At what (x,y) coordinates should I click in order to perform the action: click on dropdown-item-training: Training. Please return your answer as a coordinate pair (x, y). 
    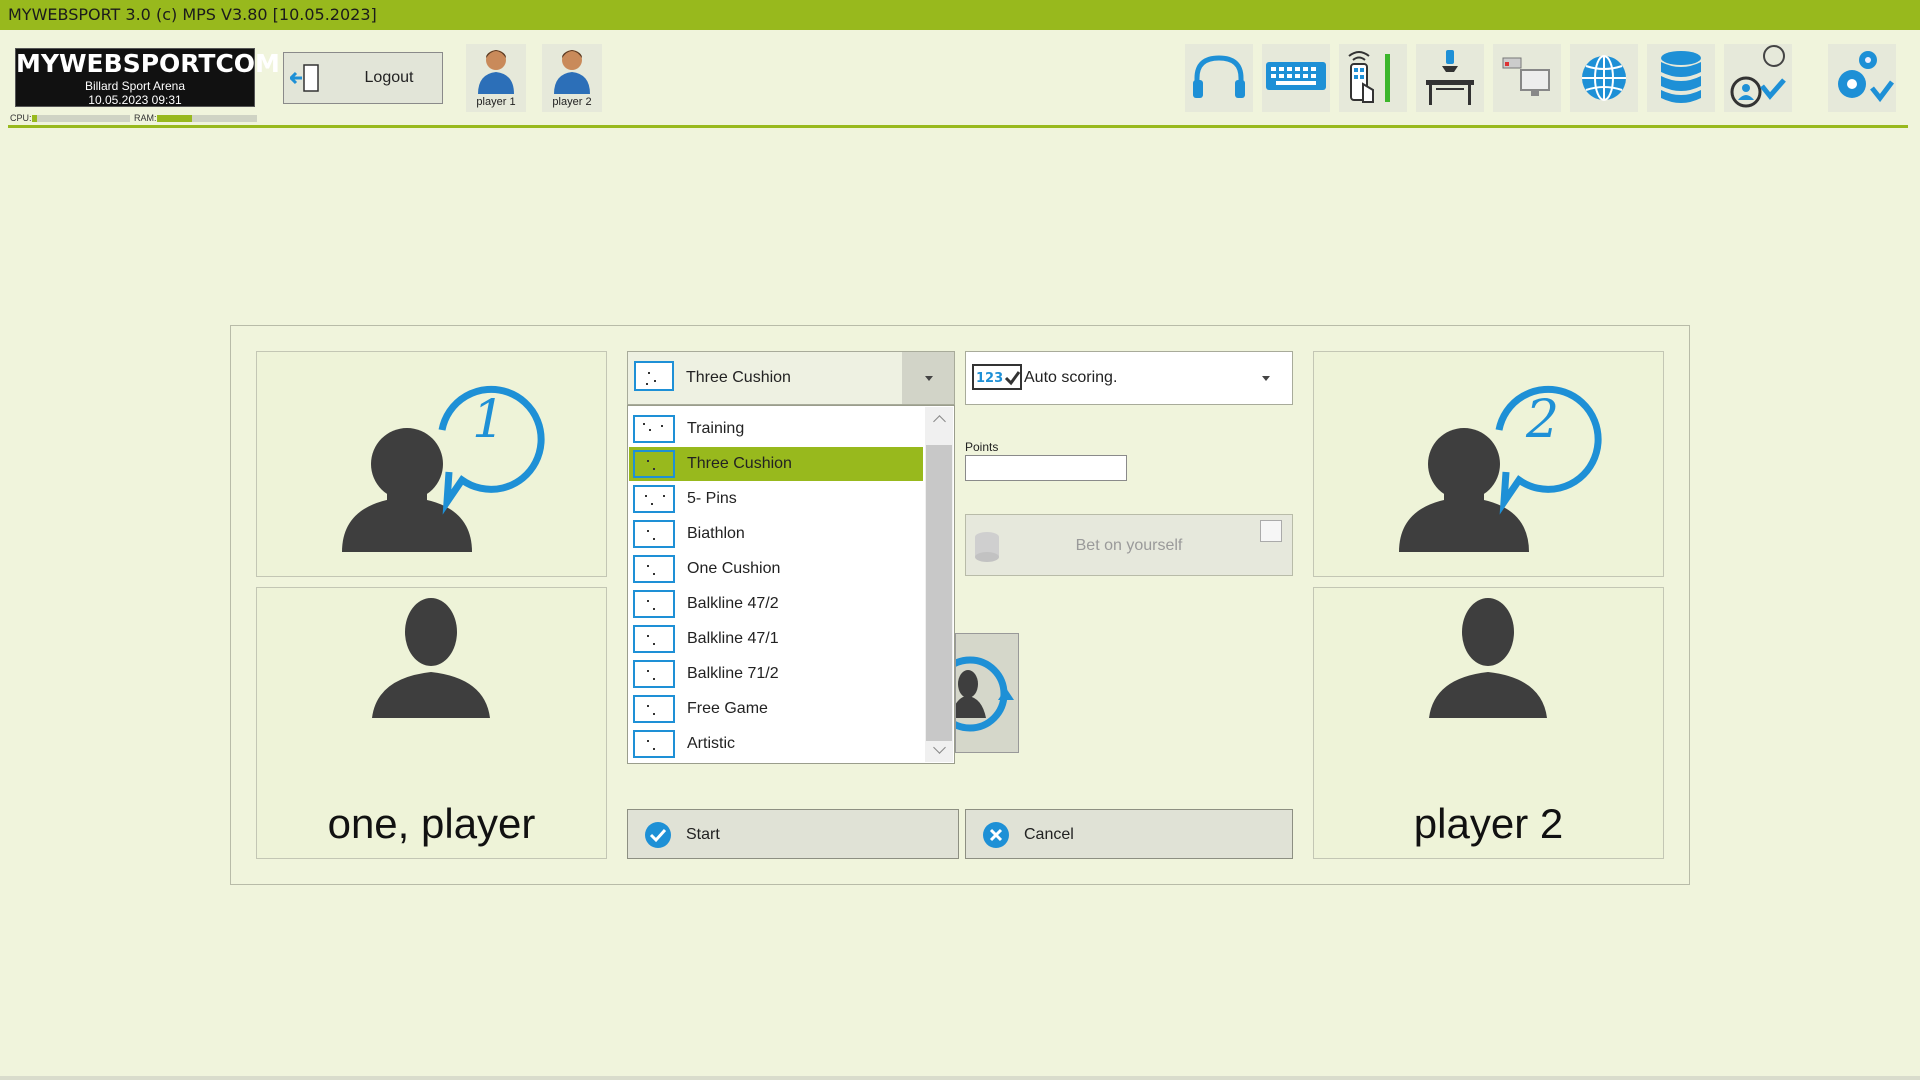
    Looking at the image, I should click on (776, 429).